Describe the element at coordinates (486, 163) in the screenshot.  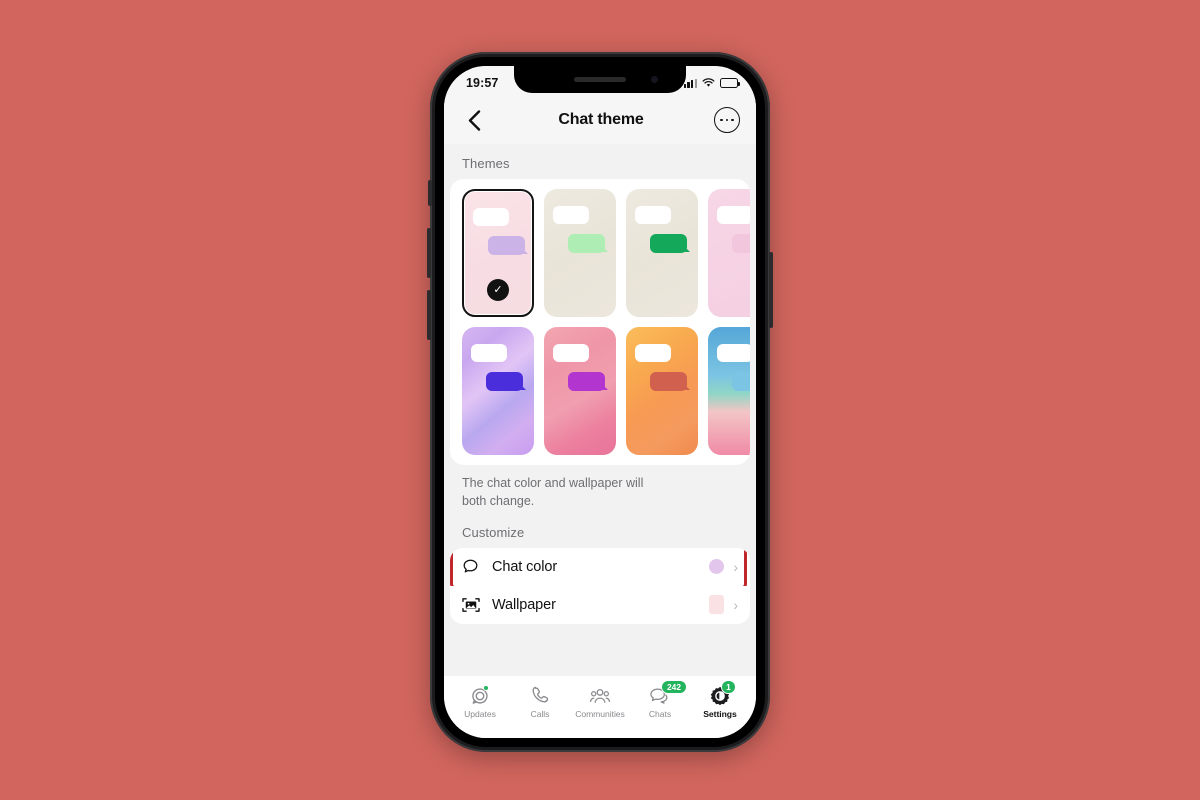
I see `themes-section-label: Themes` at that location.